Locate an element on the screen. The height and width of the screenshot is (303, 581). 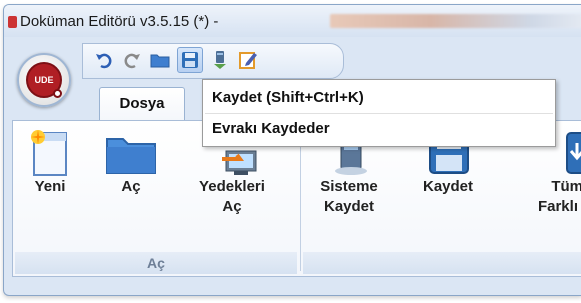
window-title: Doküman Editörü v3.5.15 (*) - is located at coordinates (119, 21).